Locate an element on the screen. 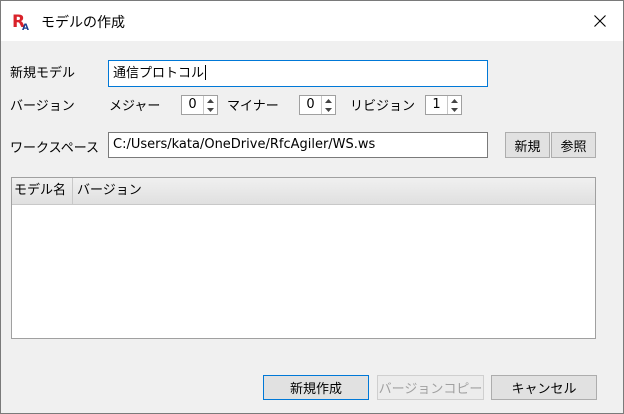 The height and width of the screenshot is (414, 624). create-button-label: 新規作成 is located at coordinates (315, 389).